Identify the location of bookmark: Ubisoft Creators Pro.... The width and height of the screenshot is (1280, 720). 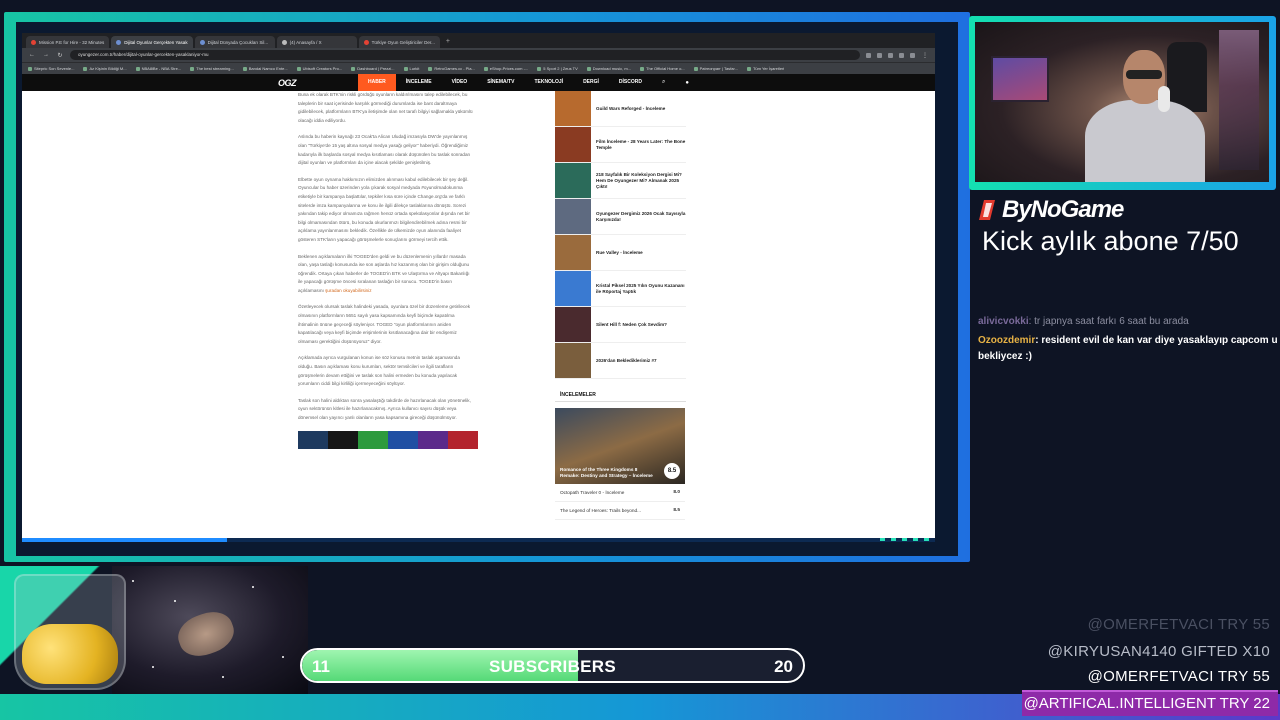
(319, 68).